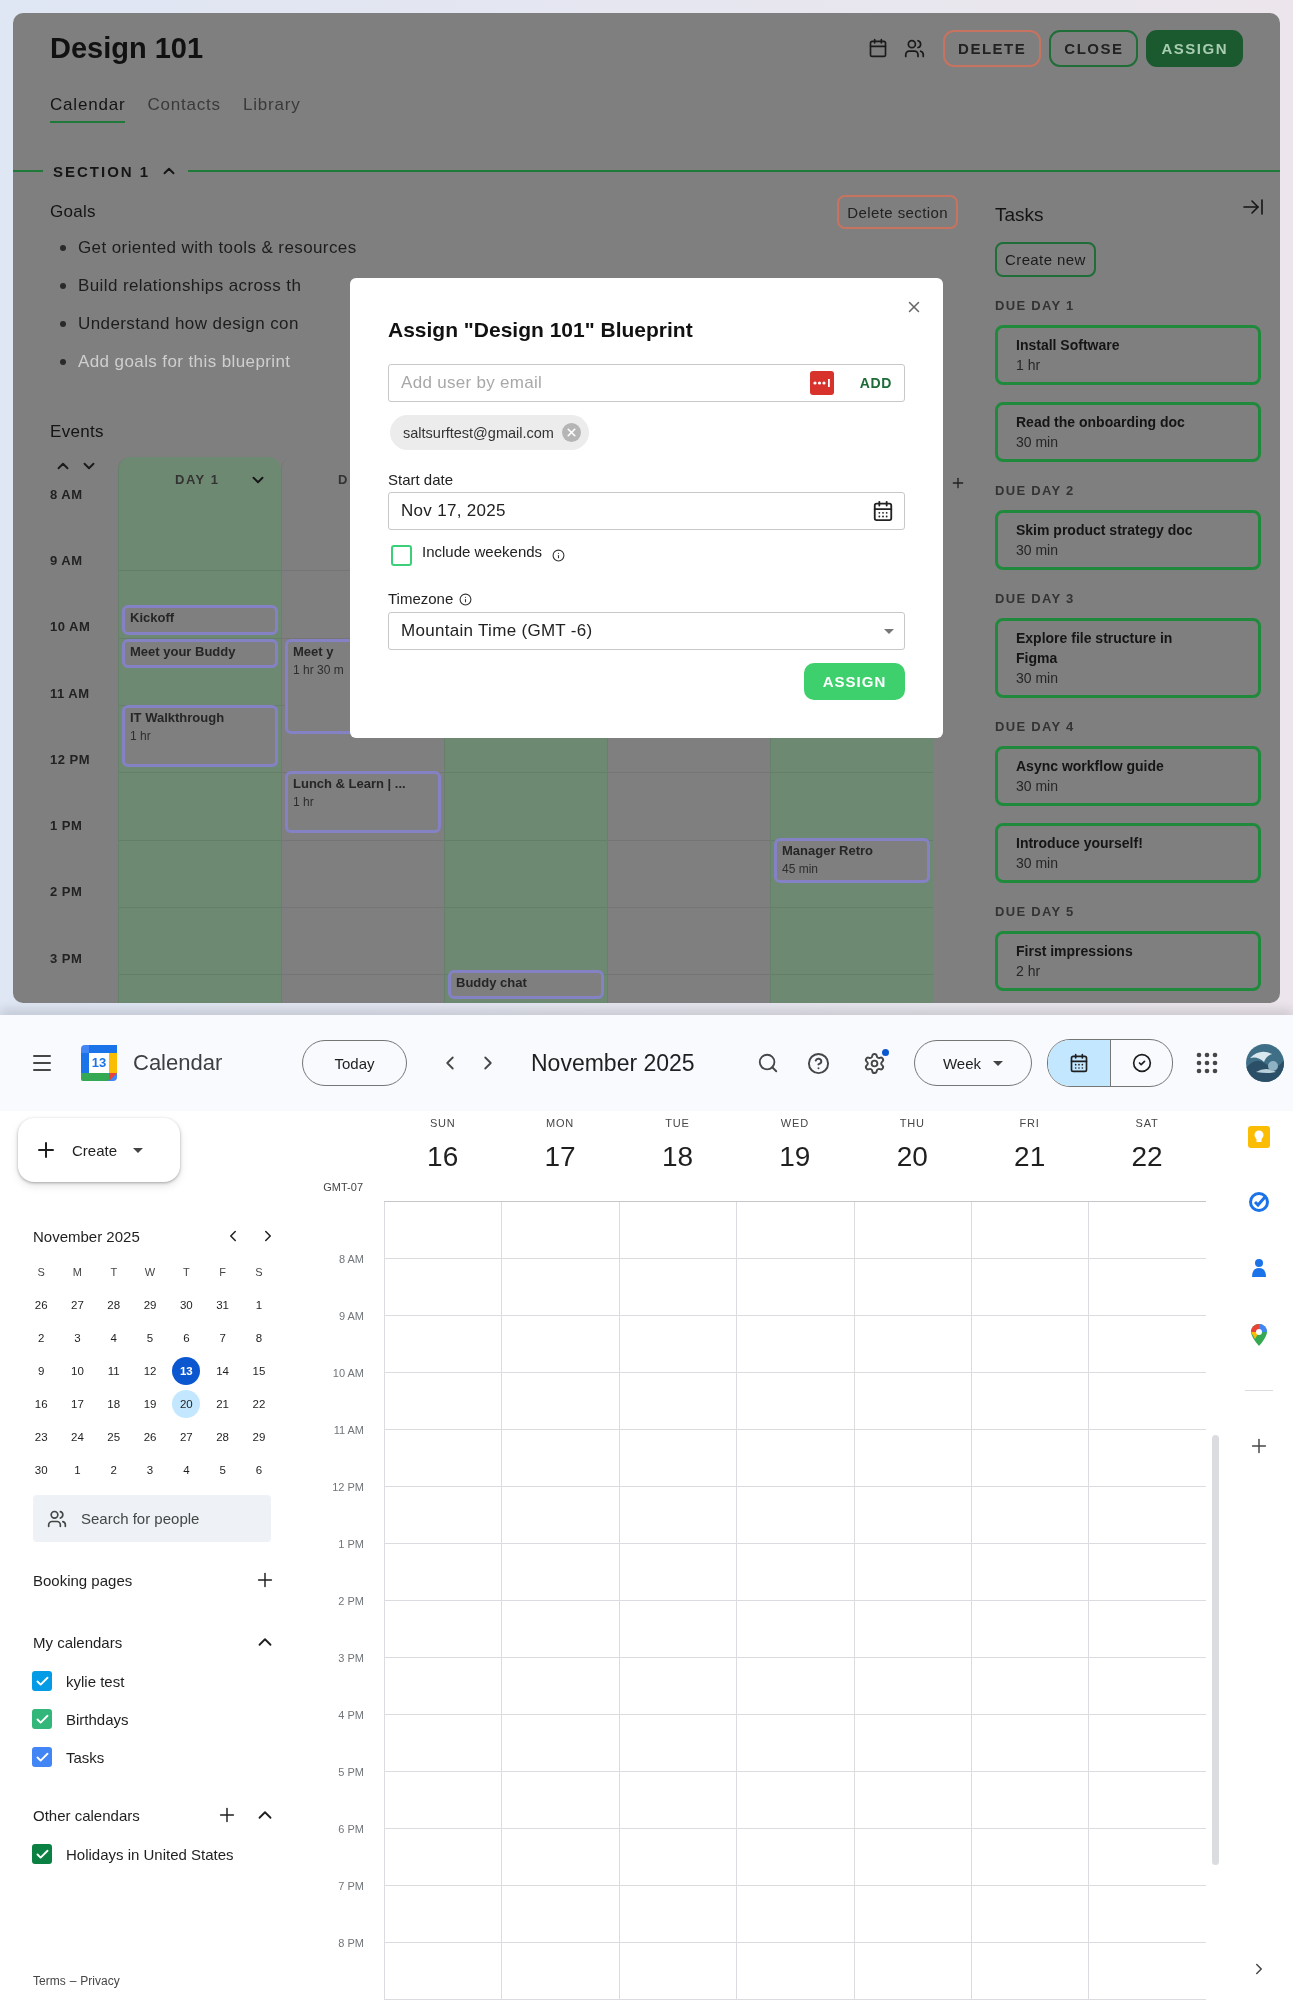 The image size is (1293, 2000). What do you see at coordinates (209, 362) in the screenshot?
I see `goal-input: Add goals for this blueprint` at bounding box center [209, 362].